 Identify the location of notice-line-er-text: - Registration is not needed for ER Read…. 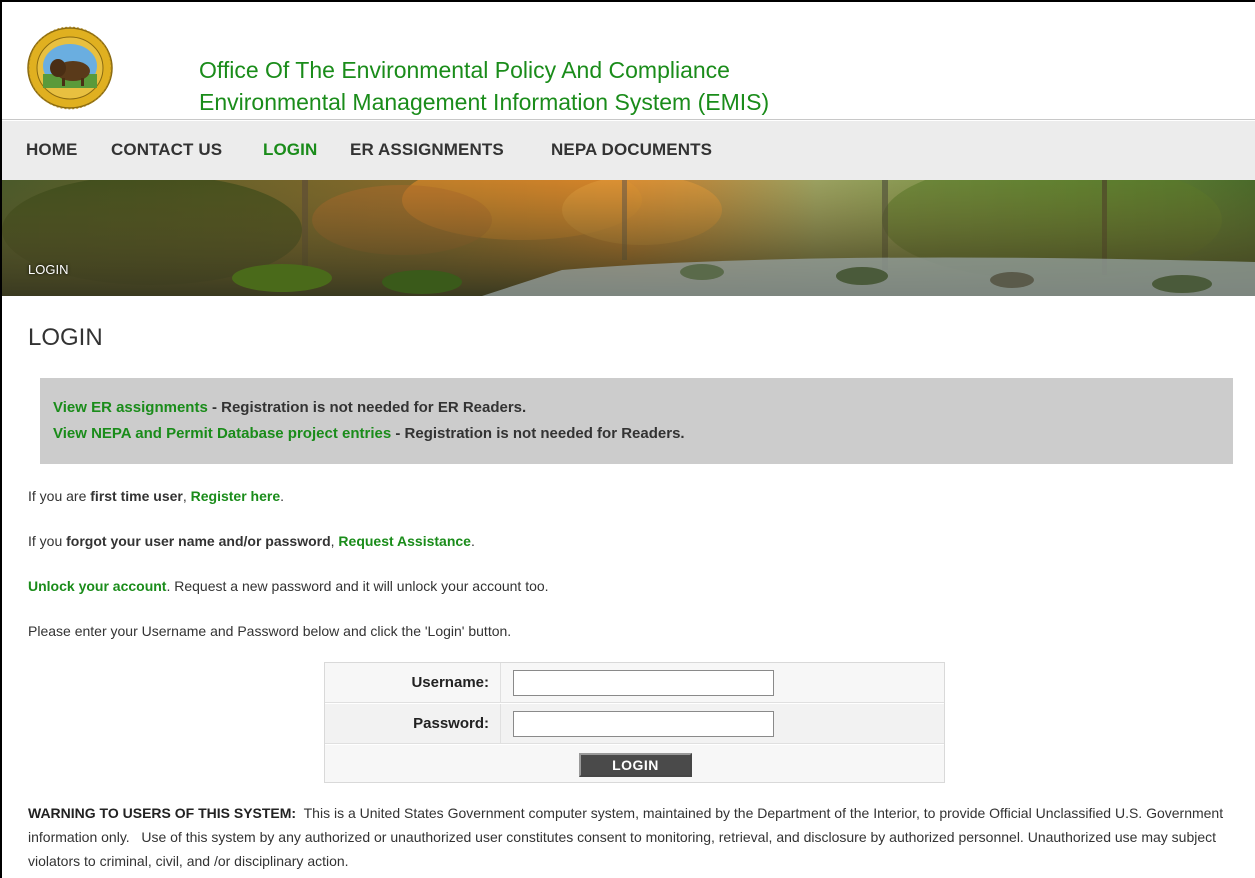
(367, 407).